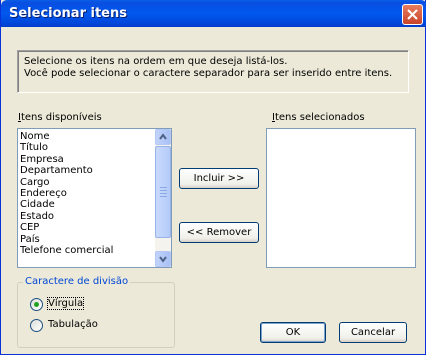  Describe the element at coordinates (66, 159) in the screenshot. I see `list-item: Empresa` at that location.